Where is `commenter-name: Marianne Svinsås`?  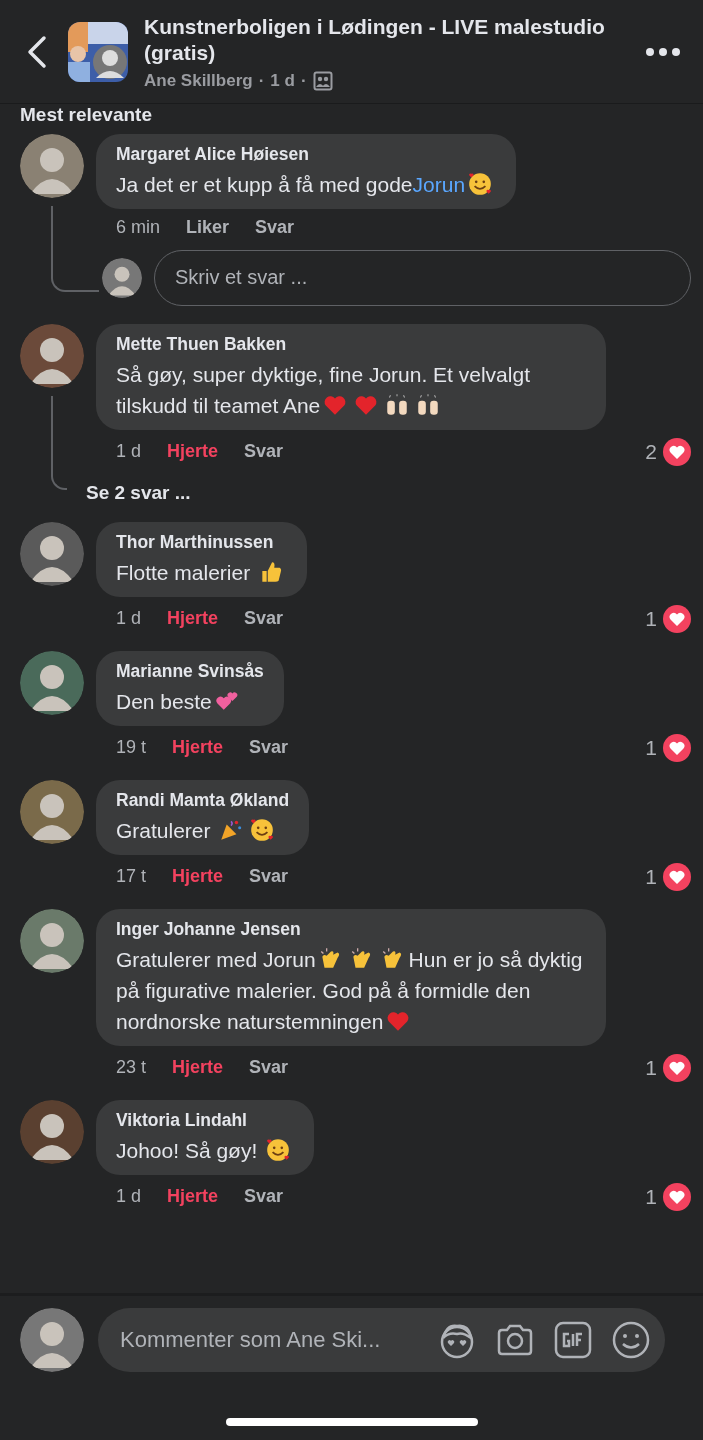 commenter-name: Marianne Svinsås is located at coordinates (190, 671).